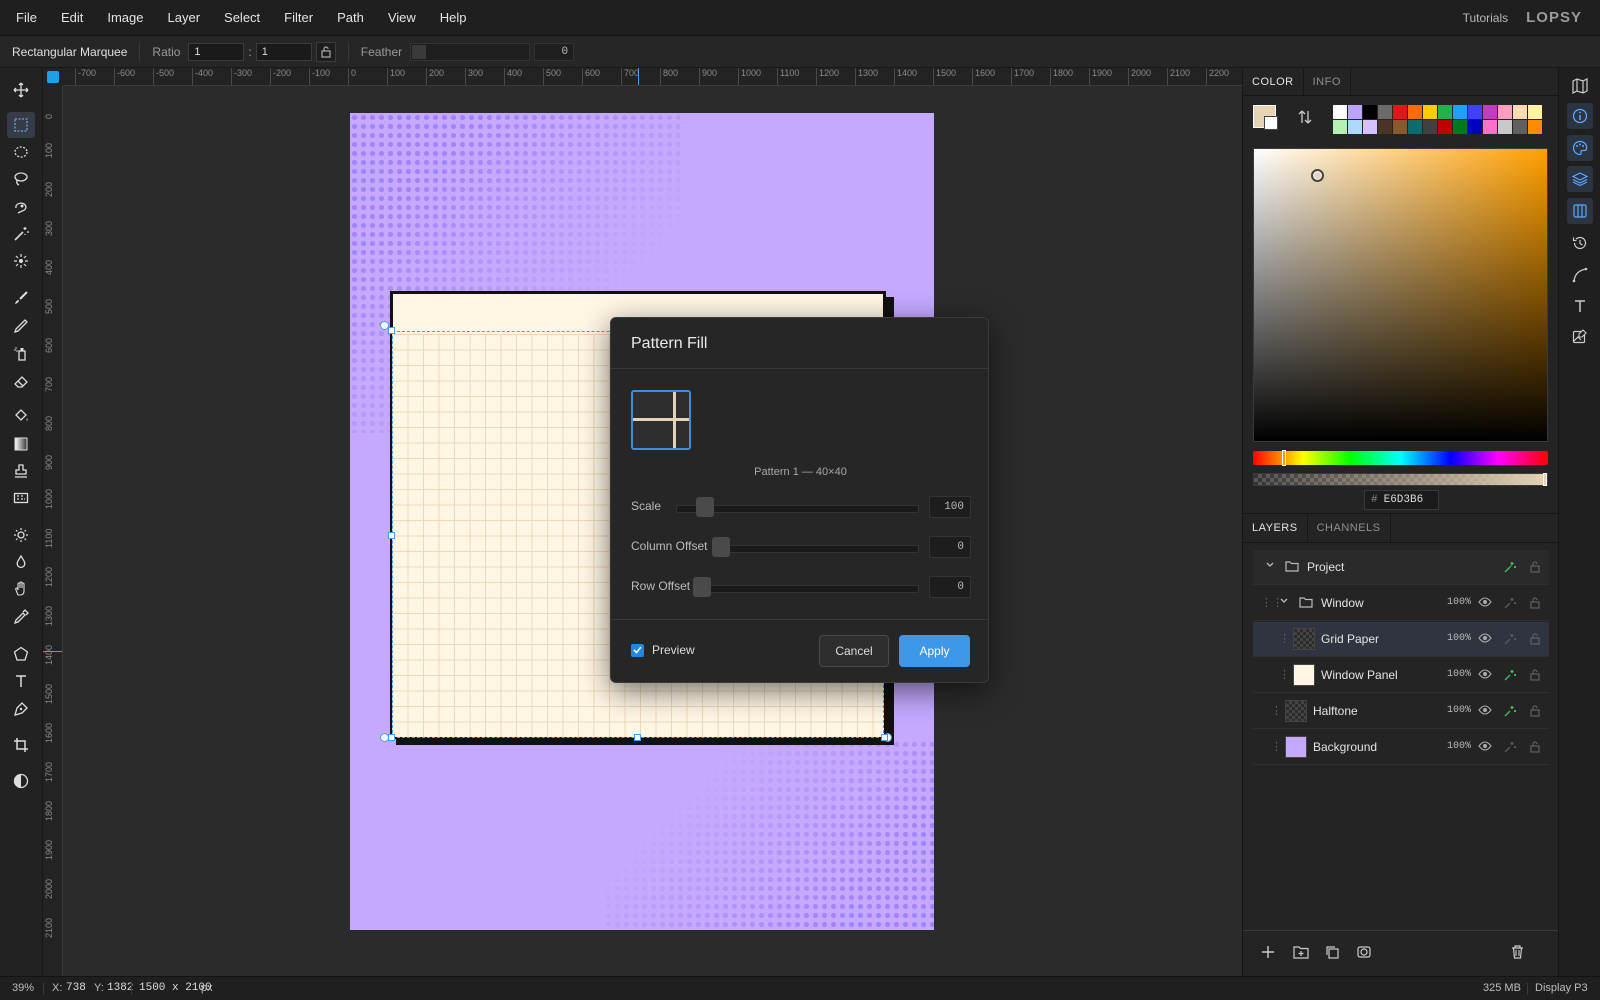 The width and height of the screenshot is (1600, 1000). Describe the element at coordinates (1580, 86) in the screenshot. I see `navigator-panel-button` at that location.